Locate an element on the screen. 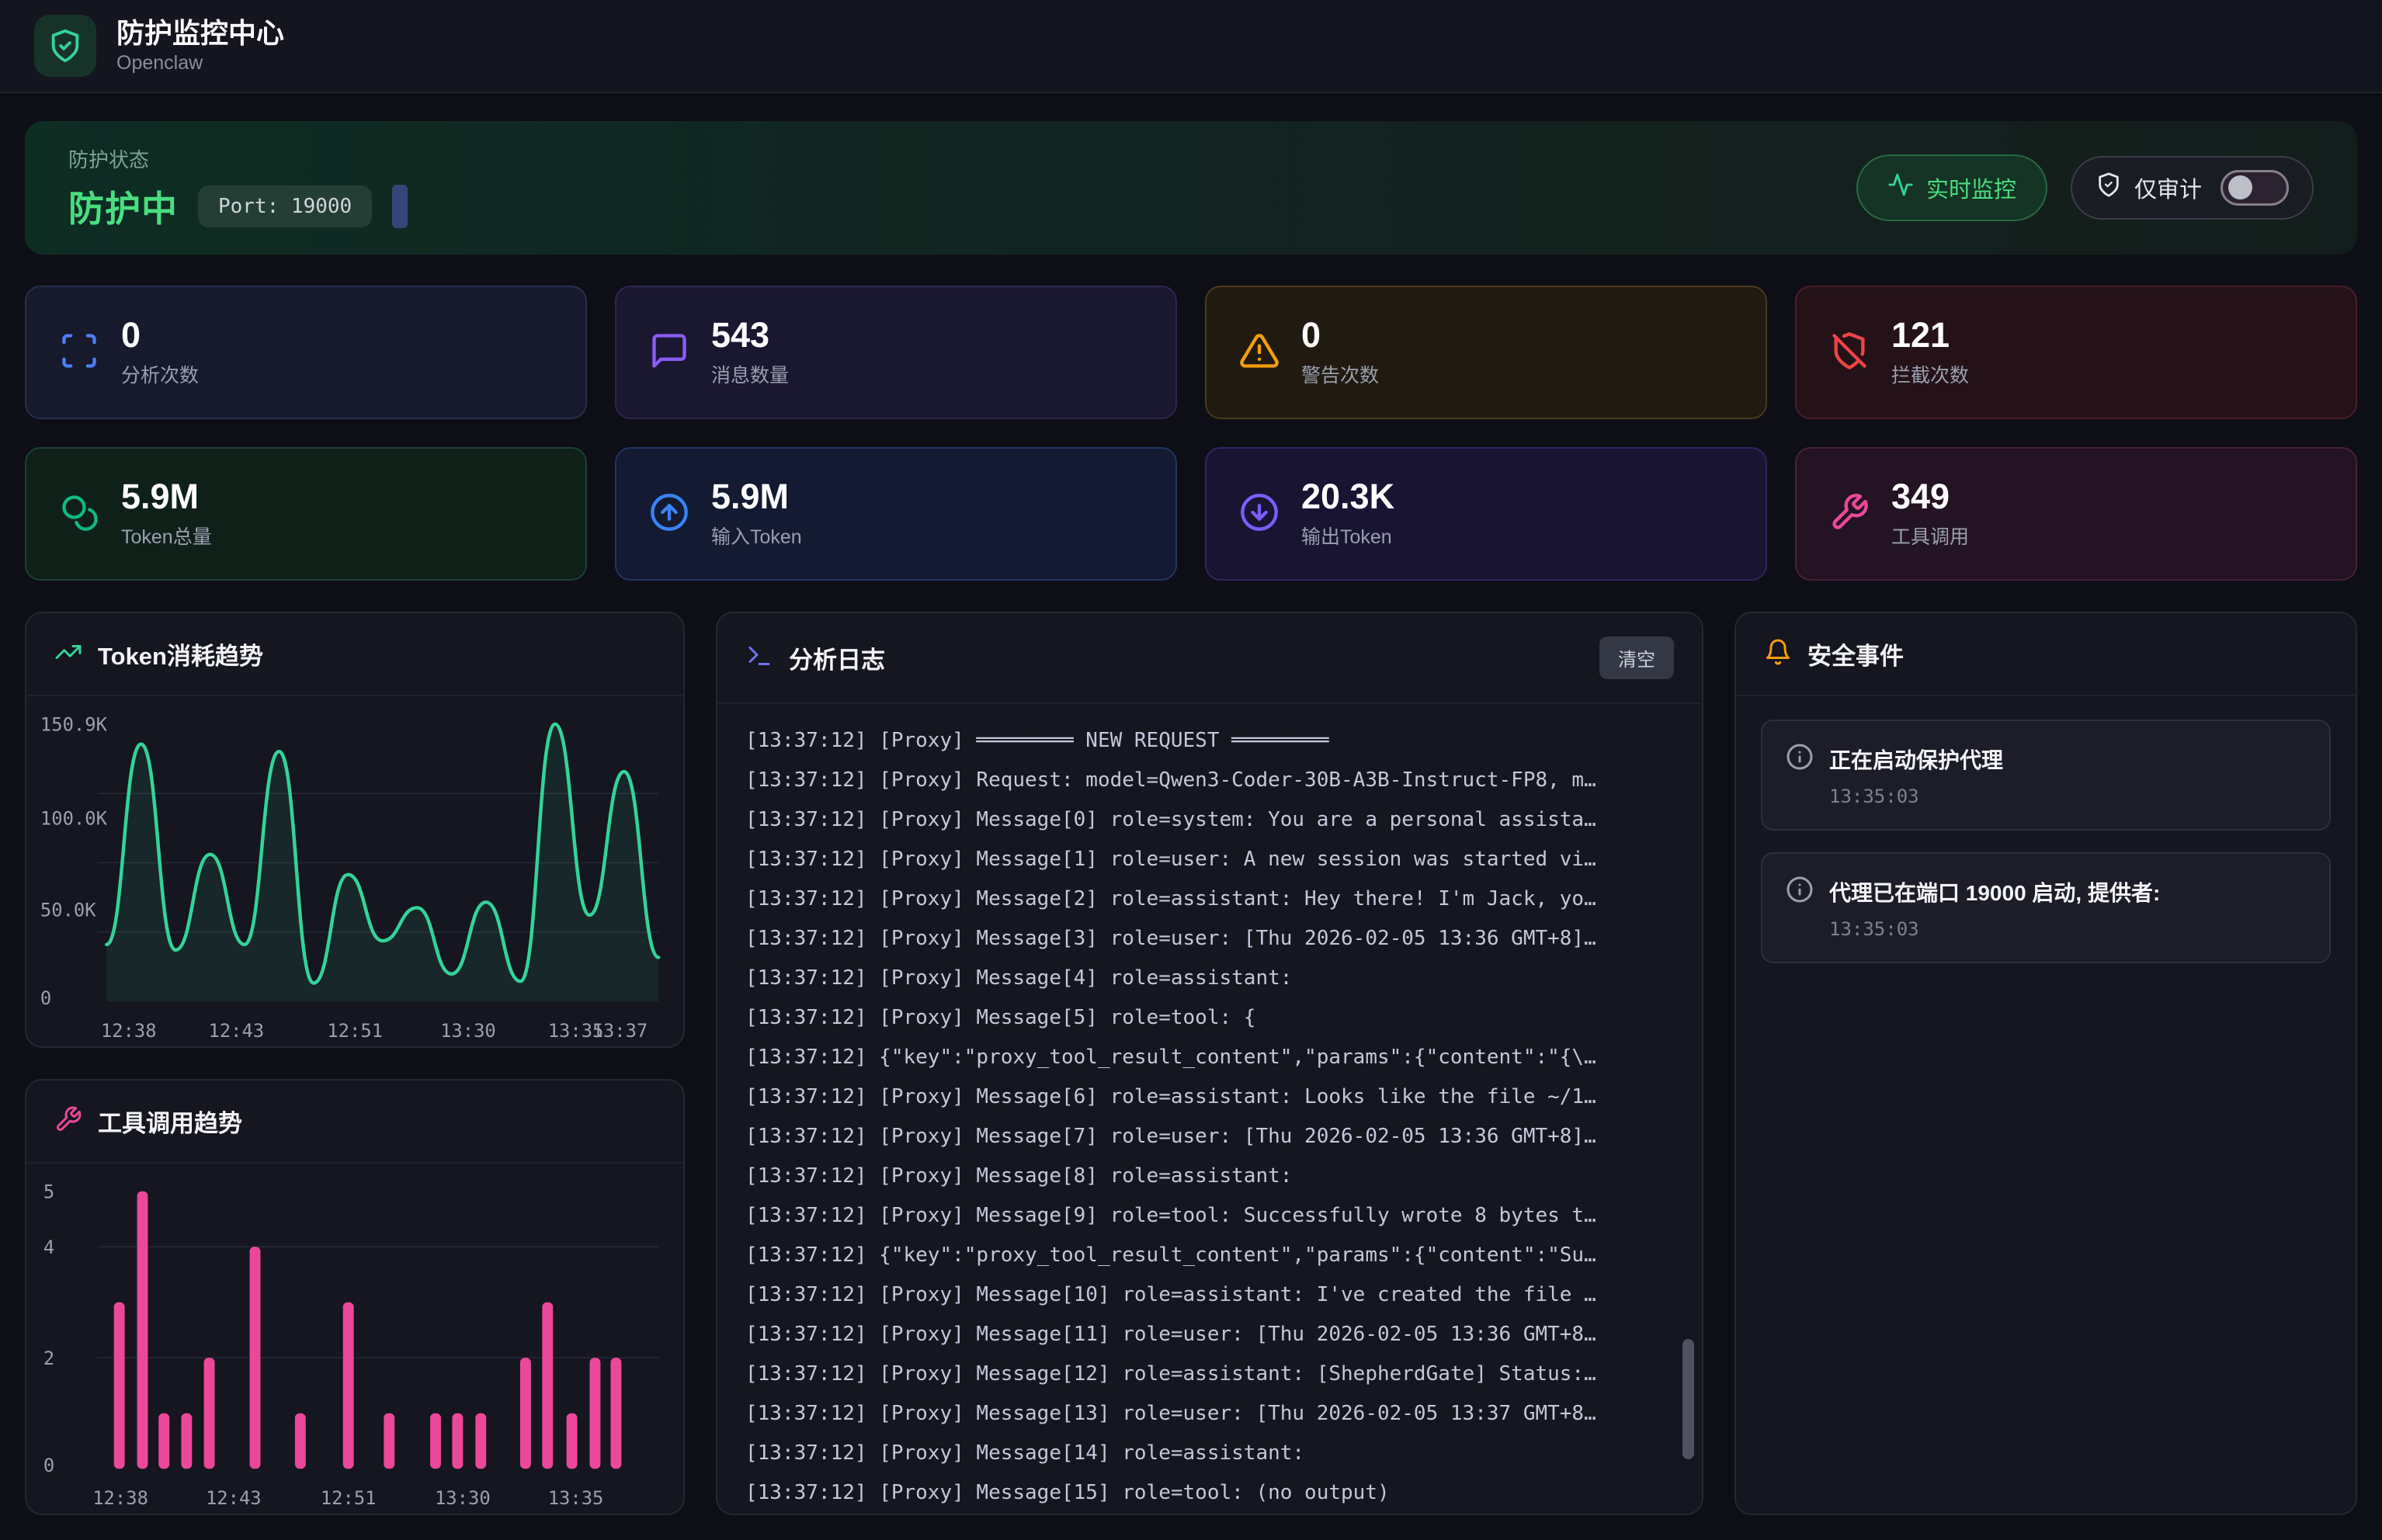 The width and height of the screenshot is (2382, 1540). tool-trend-panel: 工具调用趋势 0 2 4 5 12:38 12:43 12:51 13:30 13:35 is located at coordinates (355, 1297).